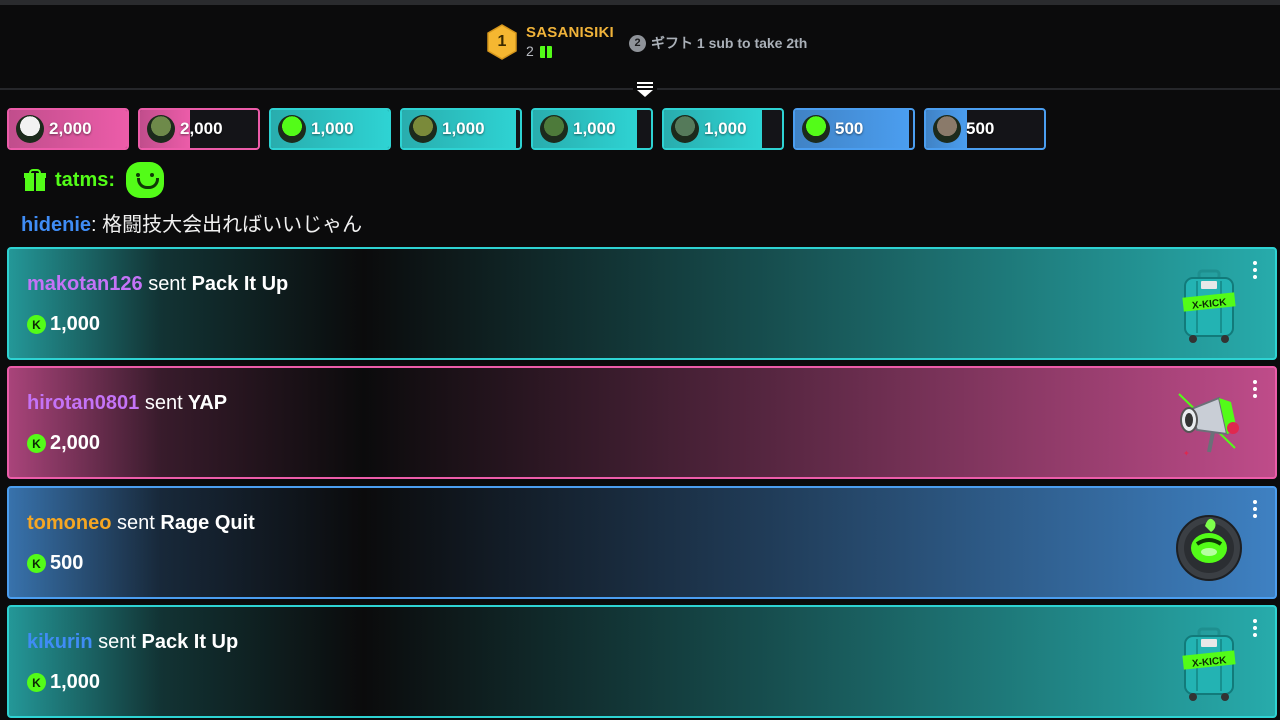  Describe the element at coordinates (1208, 425) in the screenshot. I see `yap-megaphone-icon: ✦` at that location.